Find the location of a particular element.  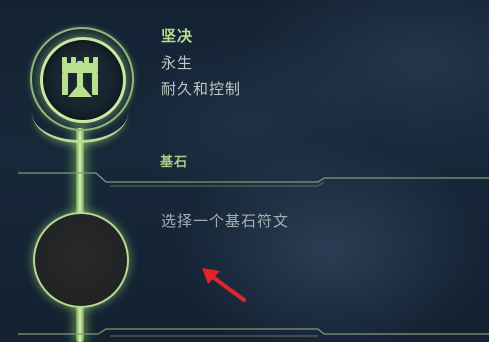

tree-subtitle: 永生 is located at coordinates (177, 63).